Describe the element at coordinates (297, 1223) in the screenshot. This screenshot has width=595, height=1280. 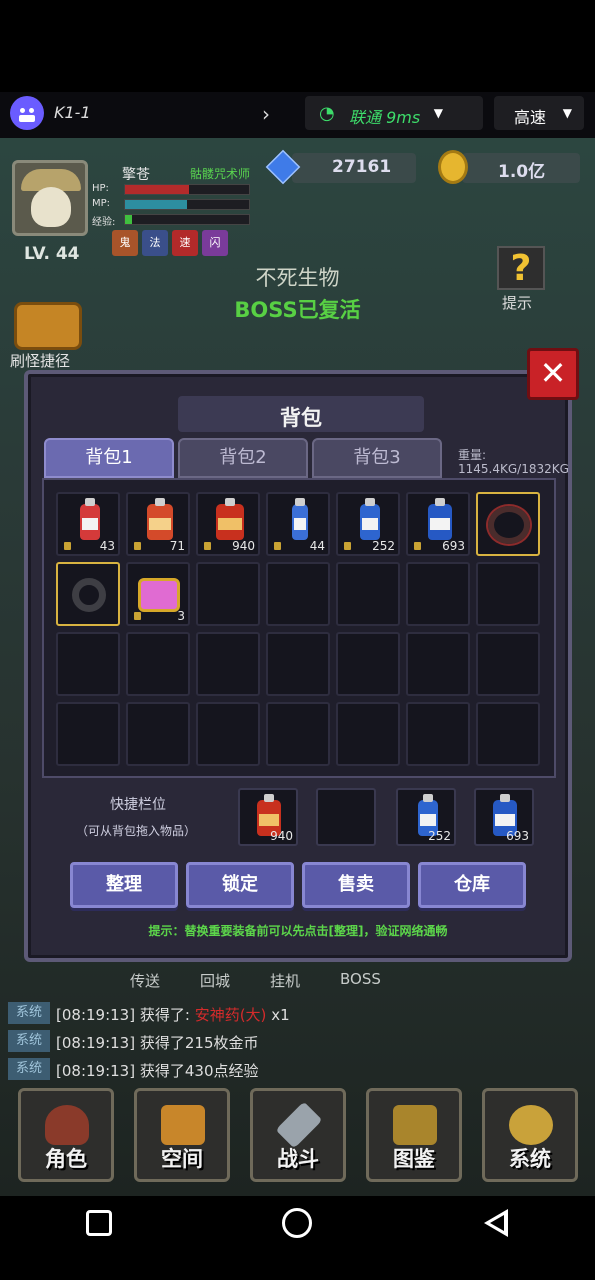
I see `home-icon` at that location.